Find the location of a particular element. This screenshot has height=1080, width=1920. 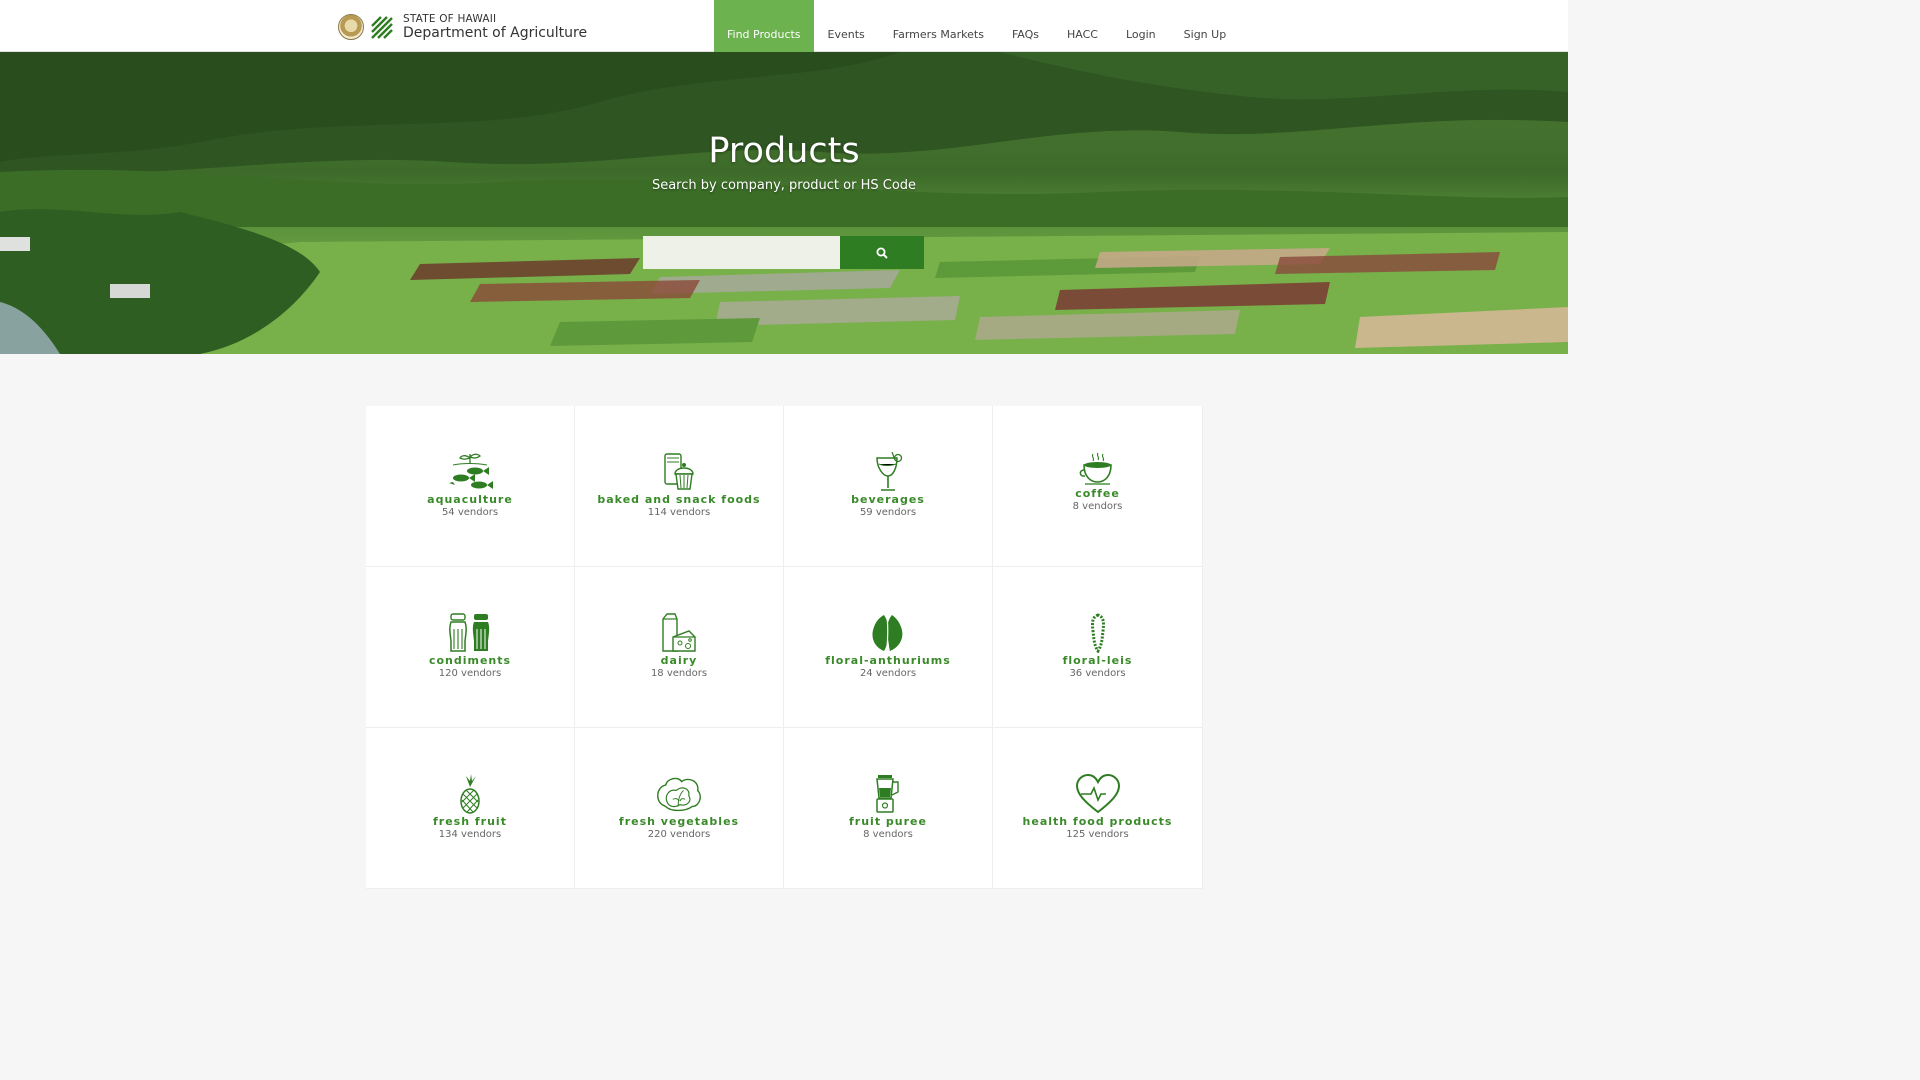

category-card-aquaculture: aquaculture 54 vendors is located at coordinates (470, 486).